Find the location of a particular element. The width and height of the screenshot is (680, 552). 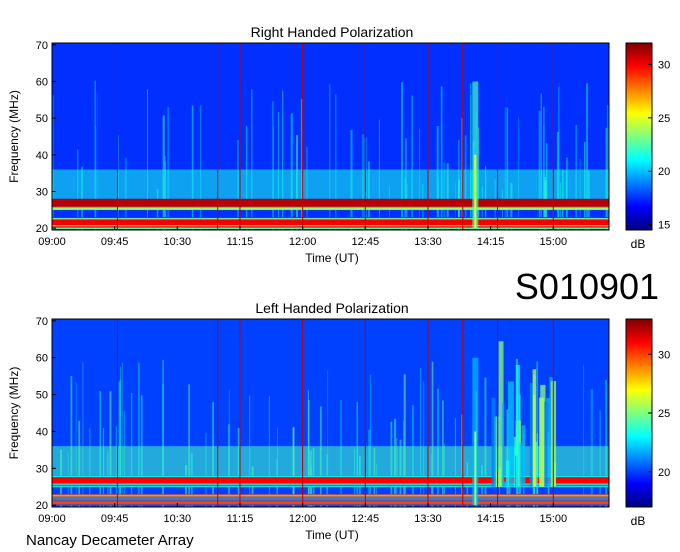

colorbar is located at coordinates (639, 136).